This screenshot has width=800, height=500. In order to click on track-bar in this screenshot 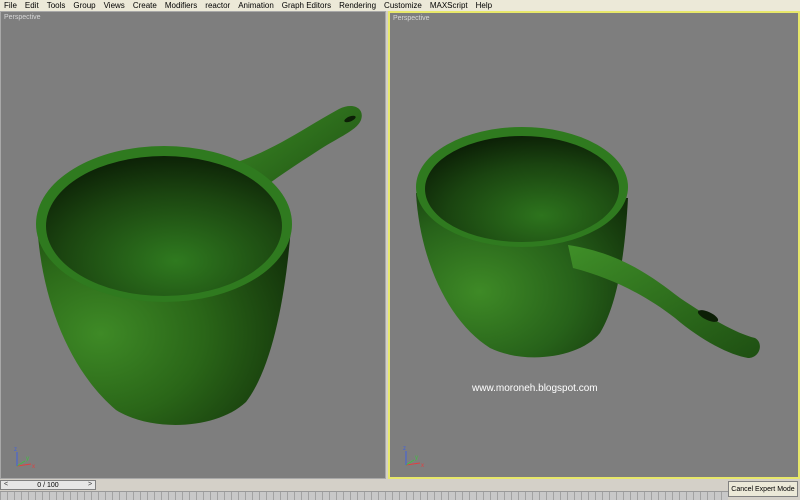, I will do `click(364, 495)`.